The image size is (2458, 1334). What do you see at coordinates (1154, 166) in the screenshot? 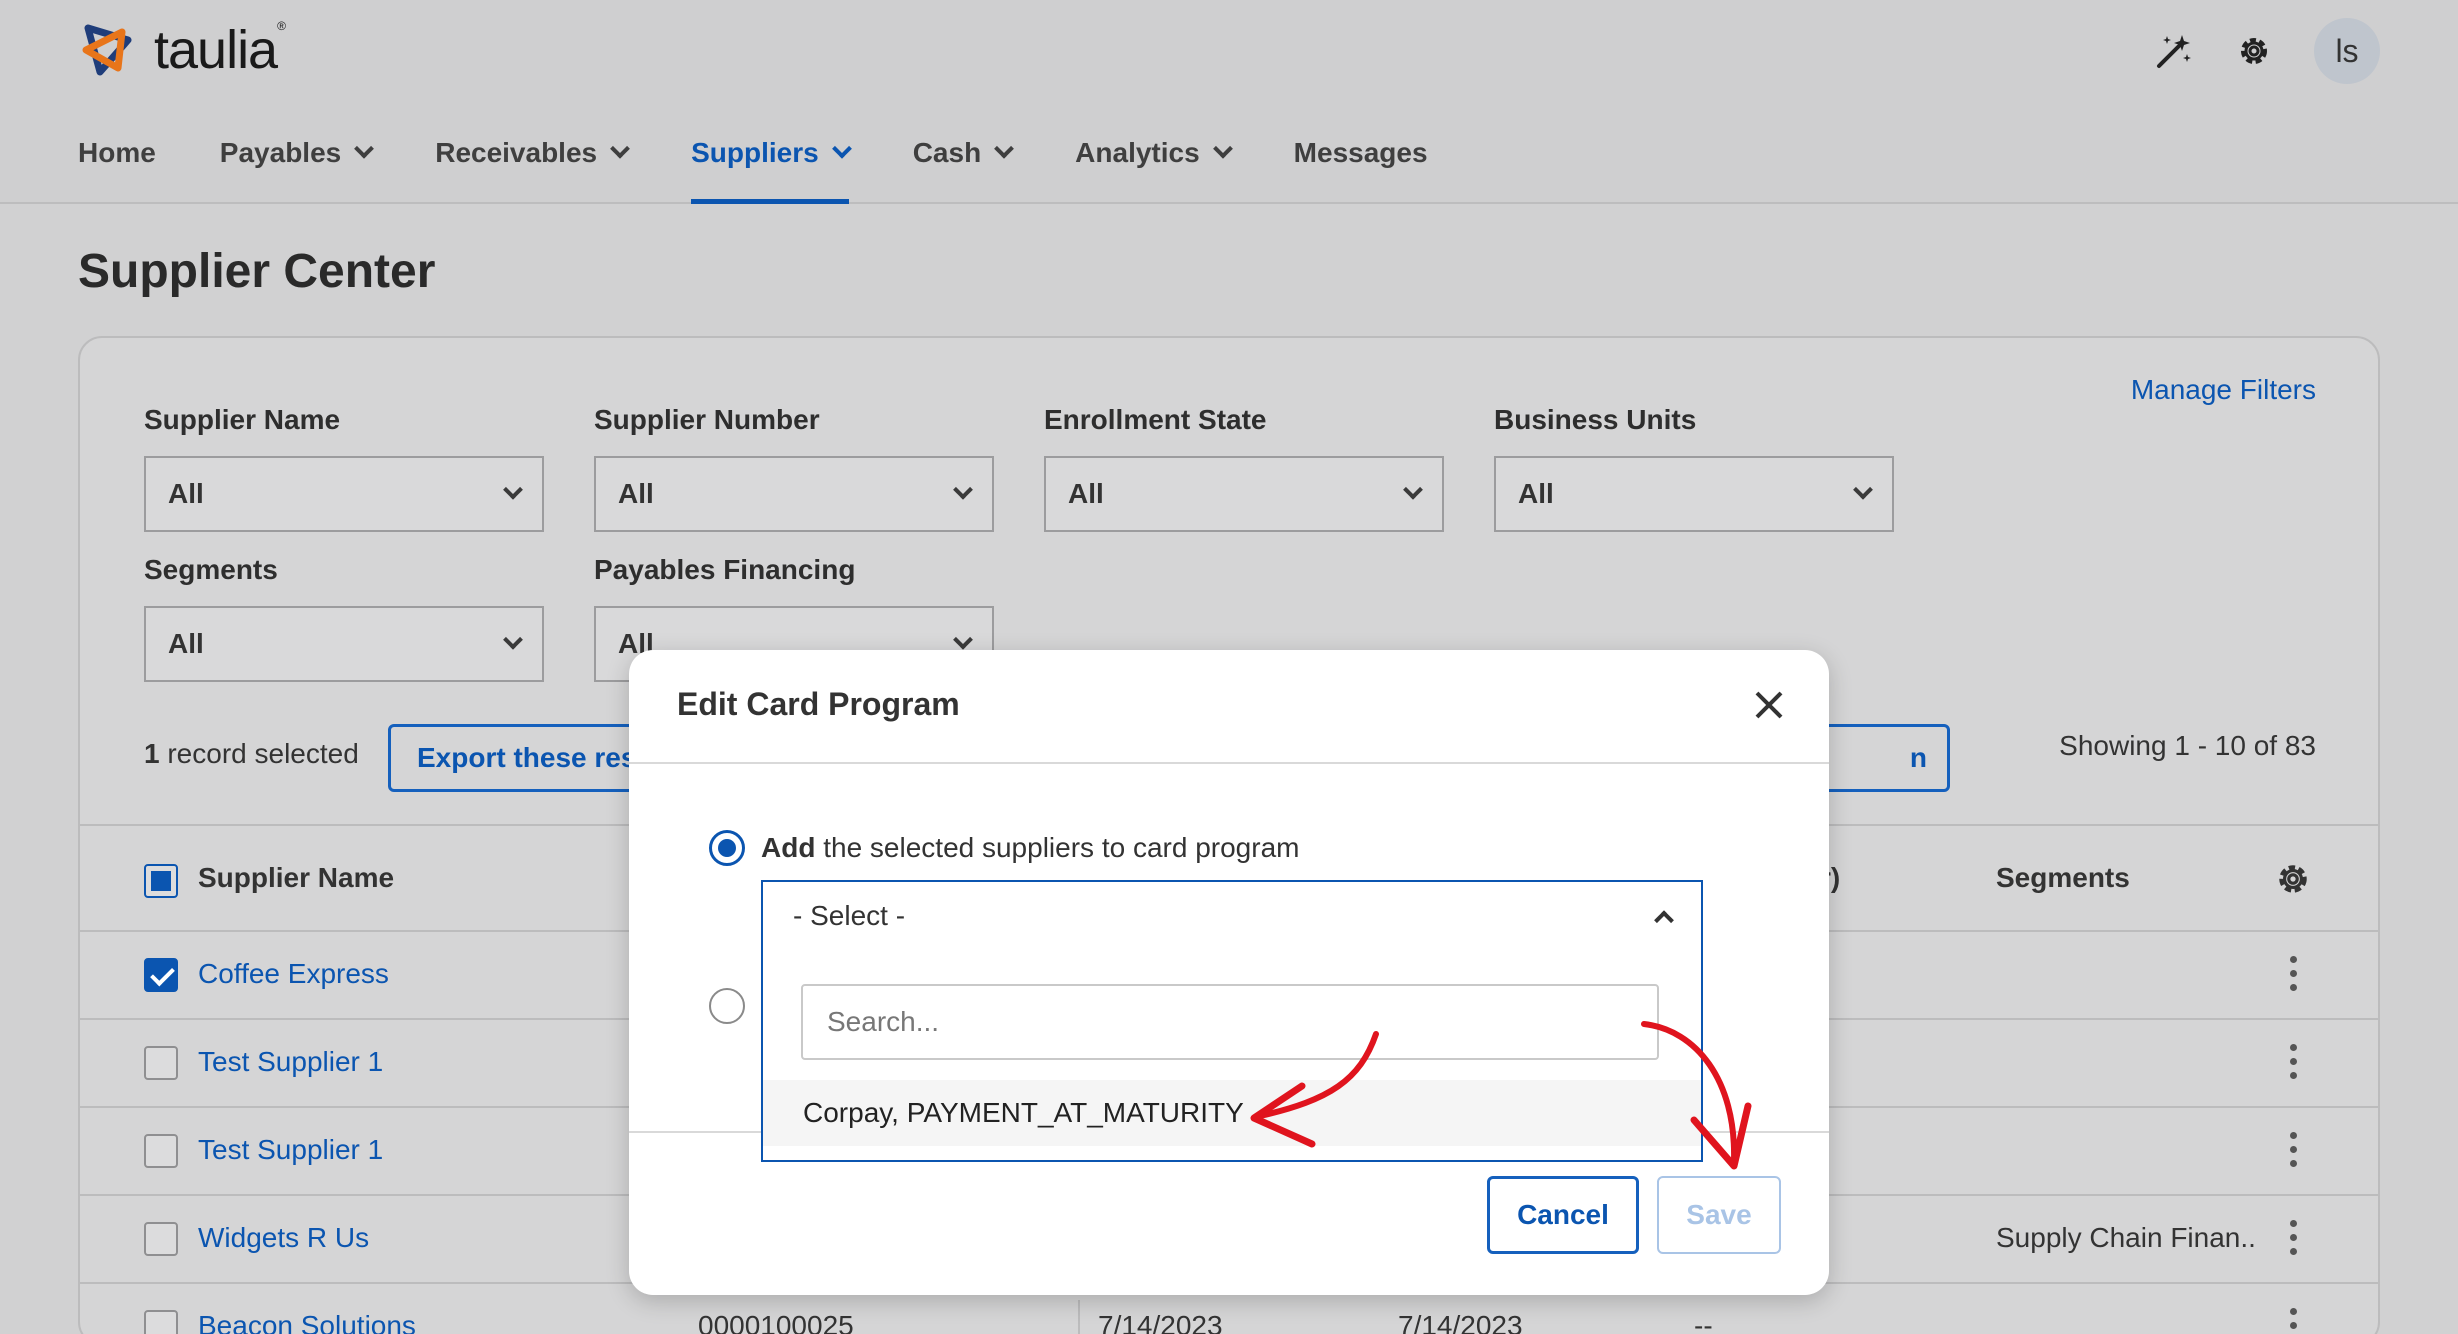
I see `nav-analytics: Analytics` at bounding box center [1154, 166].